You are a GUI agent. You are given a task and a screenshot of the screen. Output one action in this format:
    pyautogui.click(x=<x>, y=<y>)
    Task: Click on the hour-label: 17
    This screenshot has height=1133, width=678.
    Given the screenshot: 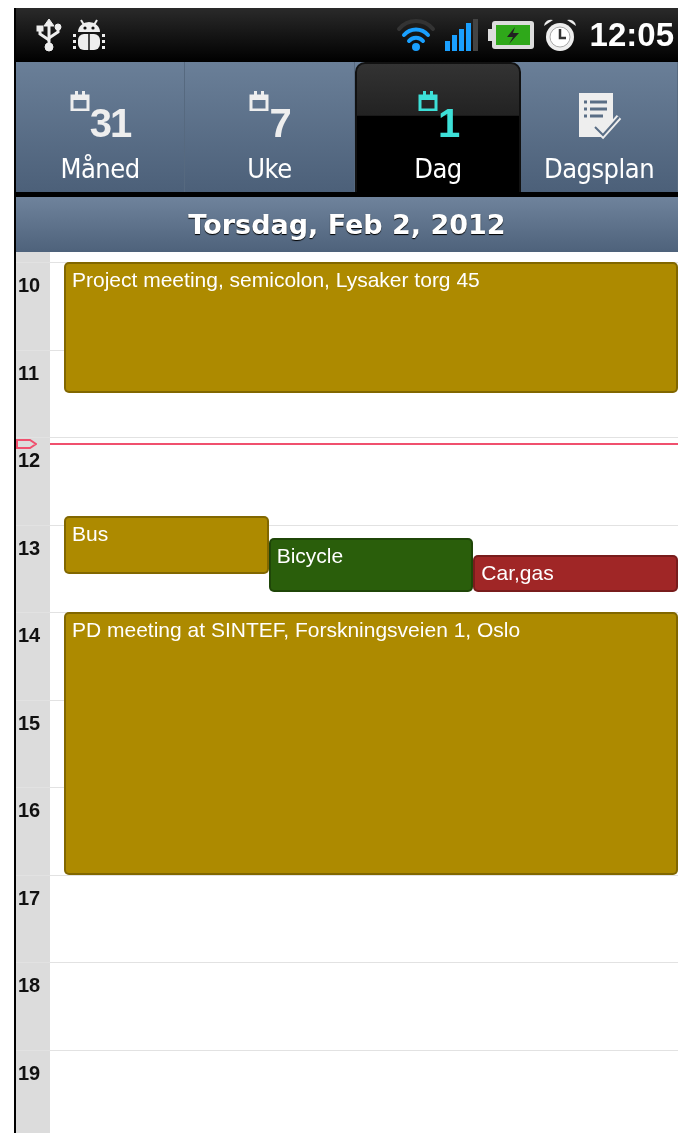 What is the action you would take?
    pyautogui.click(x=29, y=897)
    